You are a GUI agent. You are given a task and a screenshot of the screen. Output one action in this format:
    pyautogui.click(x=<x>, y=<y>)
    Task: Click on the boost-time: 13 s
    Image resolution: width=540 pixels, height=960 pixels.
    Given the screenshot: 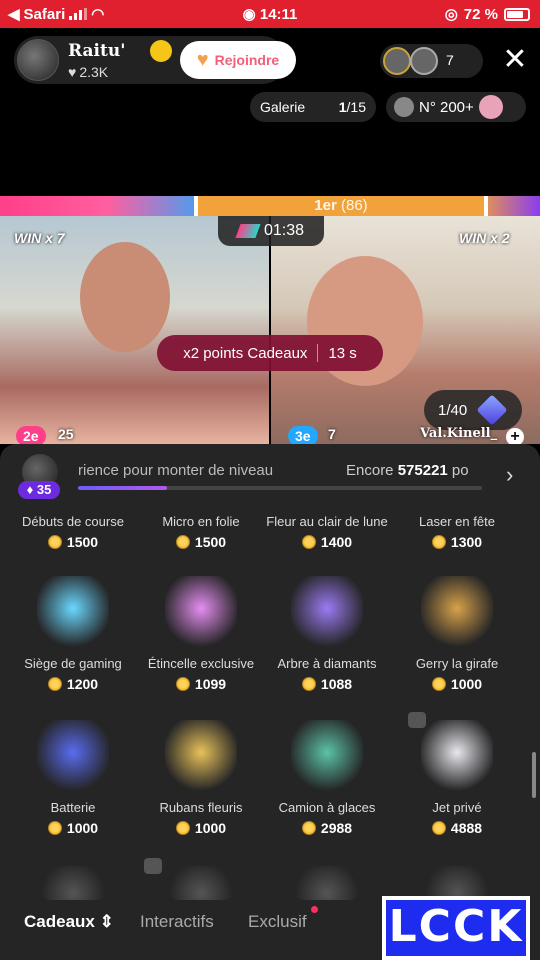 What is the action you would take?
    pyautogui.click(x=342, y=353)
    